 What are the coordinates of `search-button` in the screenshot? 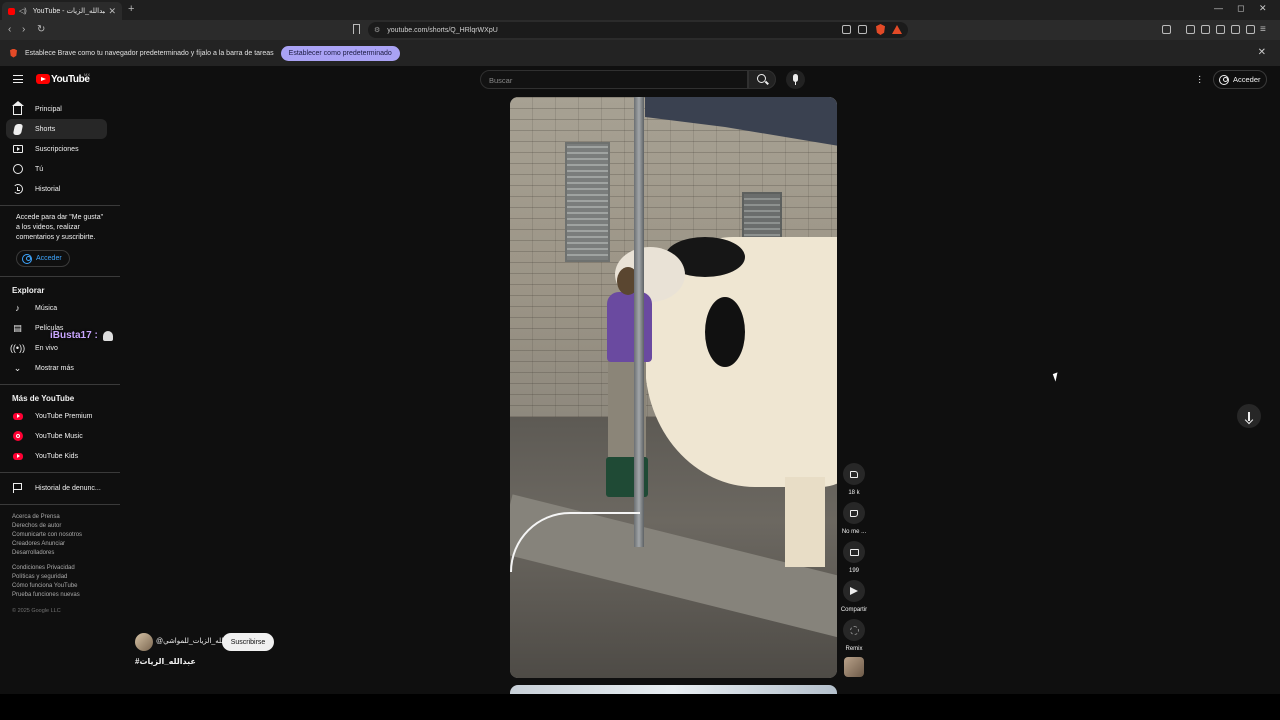 It's located at (762, 79).